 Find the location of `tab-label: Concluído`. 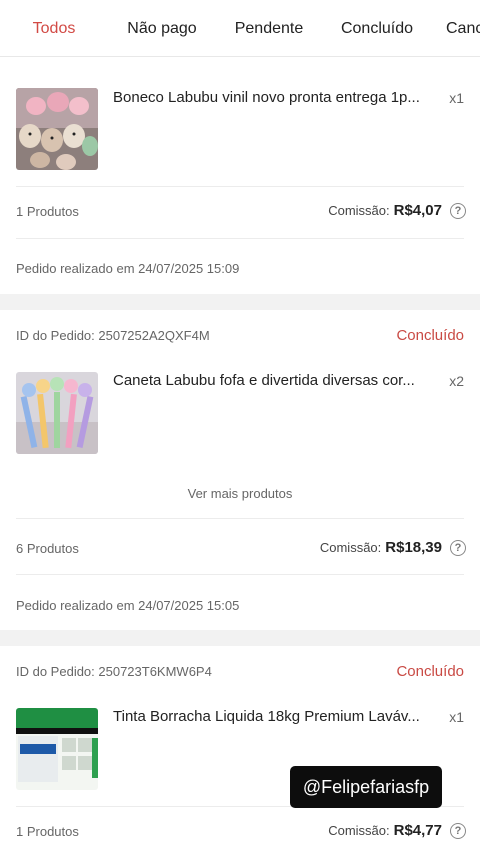

tab-label: Concluído is located at coordinates (377, 28).